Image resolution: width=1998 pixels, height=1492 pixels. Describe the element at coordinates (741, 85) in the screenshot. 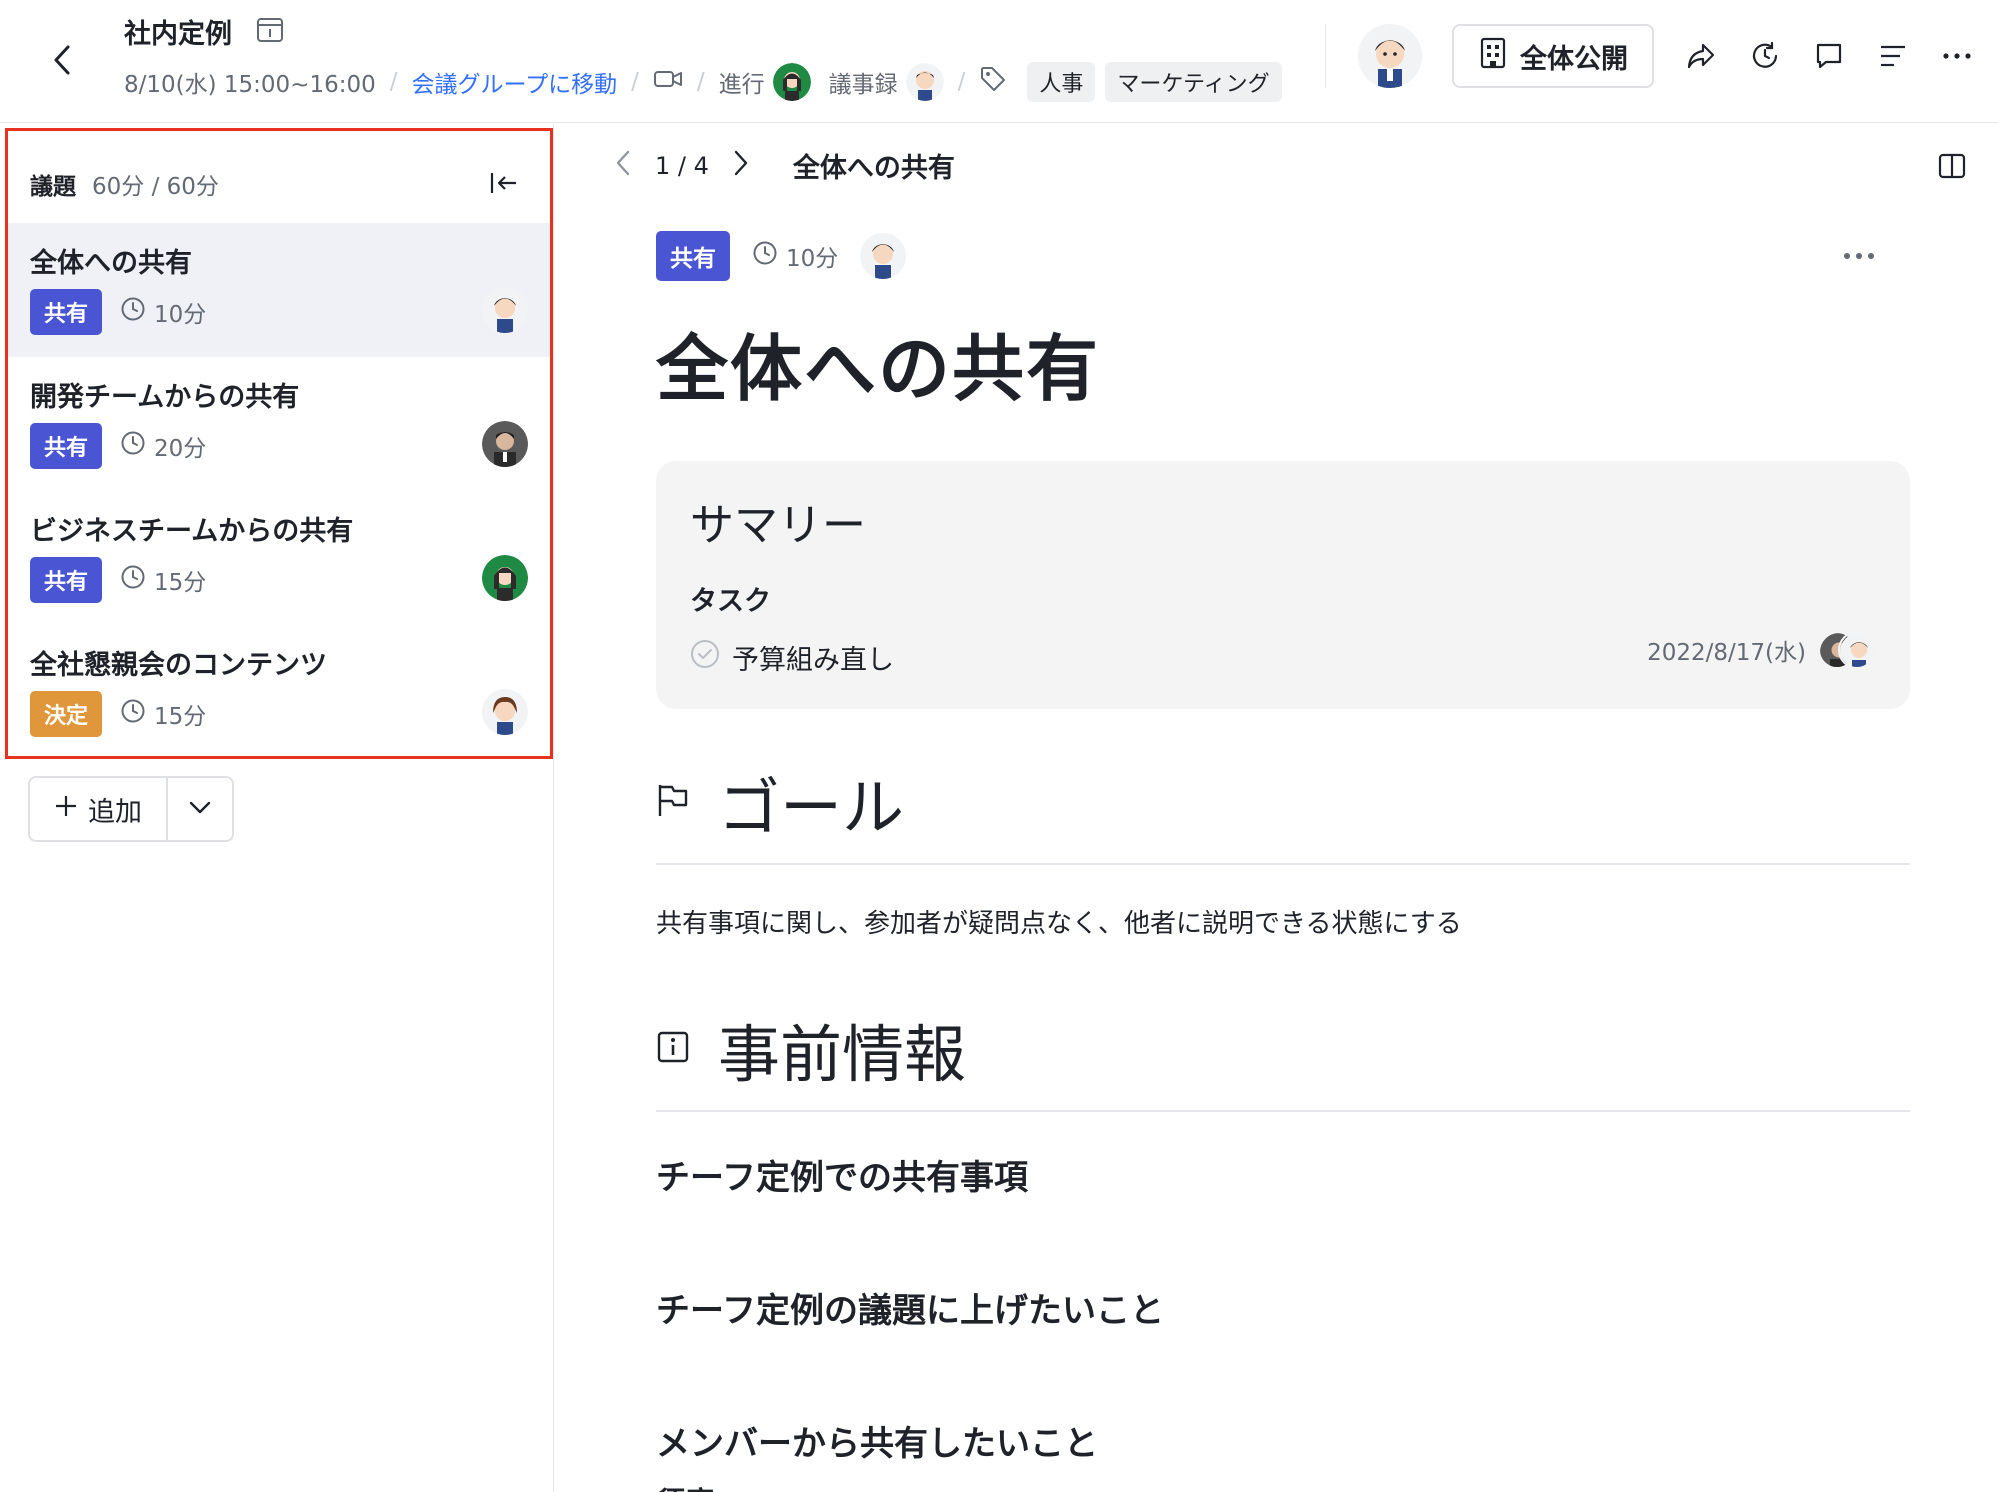

I see `facilitator-label: 進行` at that location.